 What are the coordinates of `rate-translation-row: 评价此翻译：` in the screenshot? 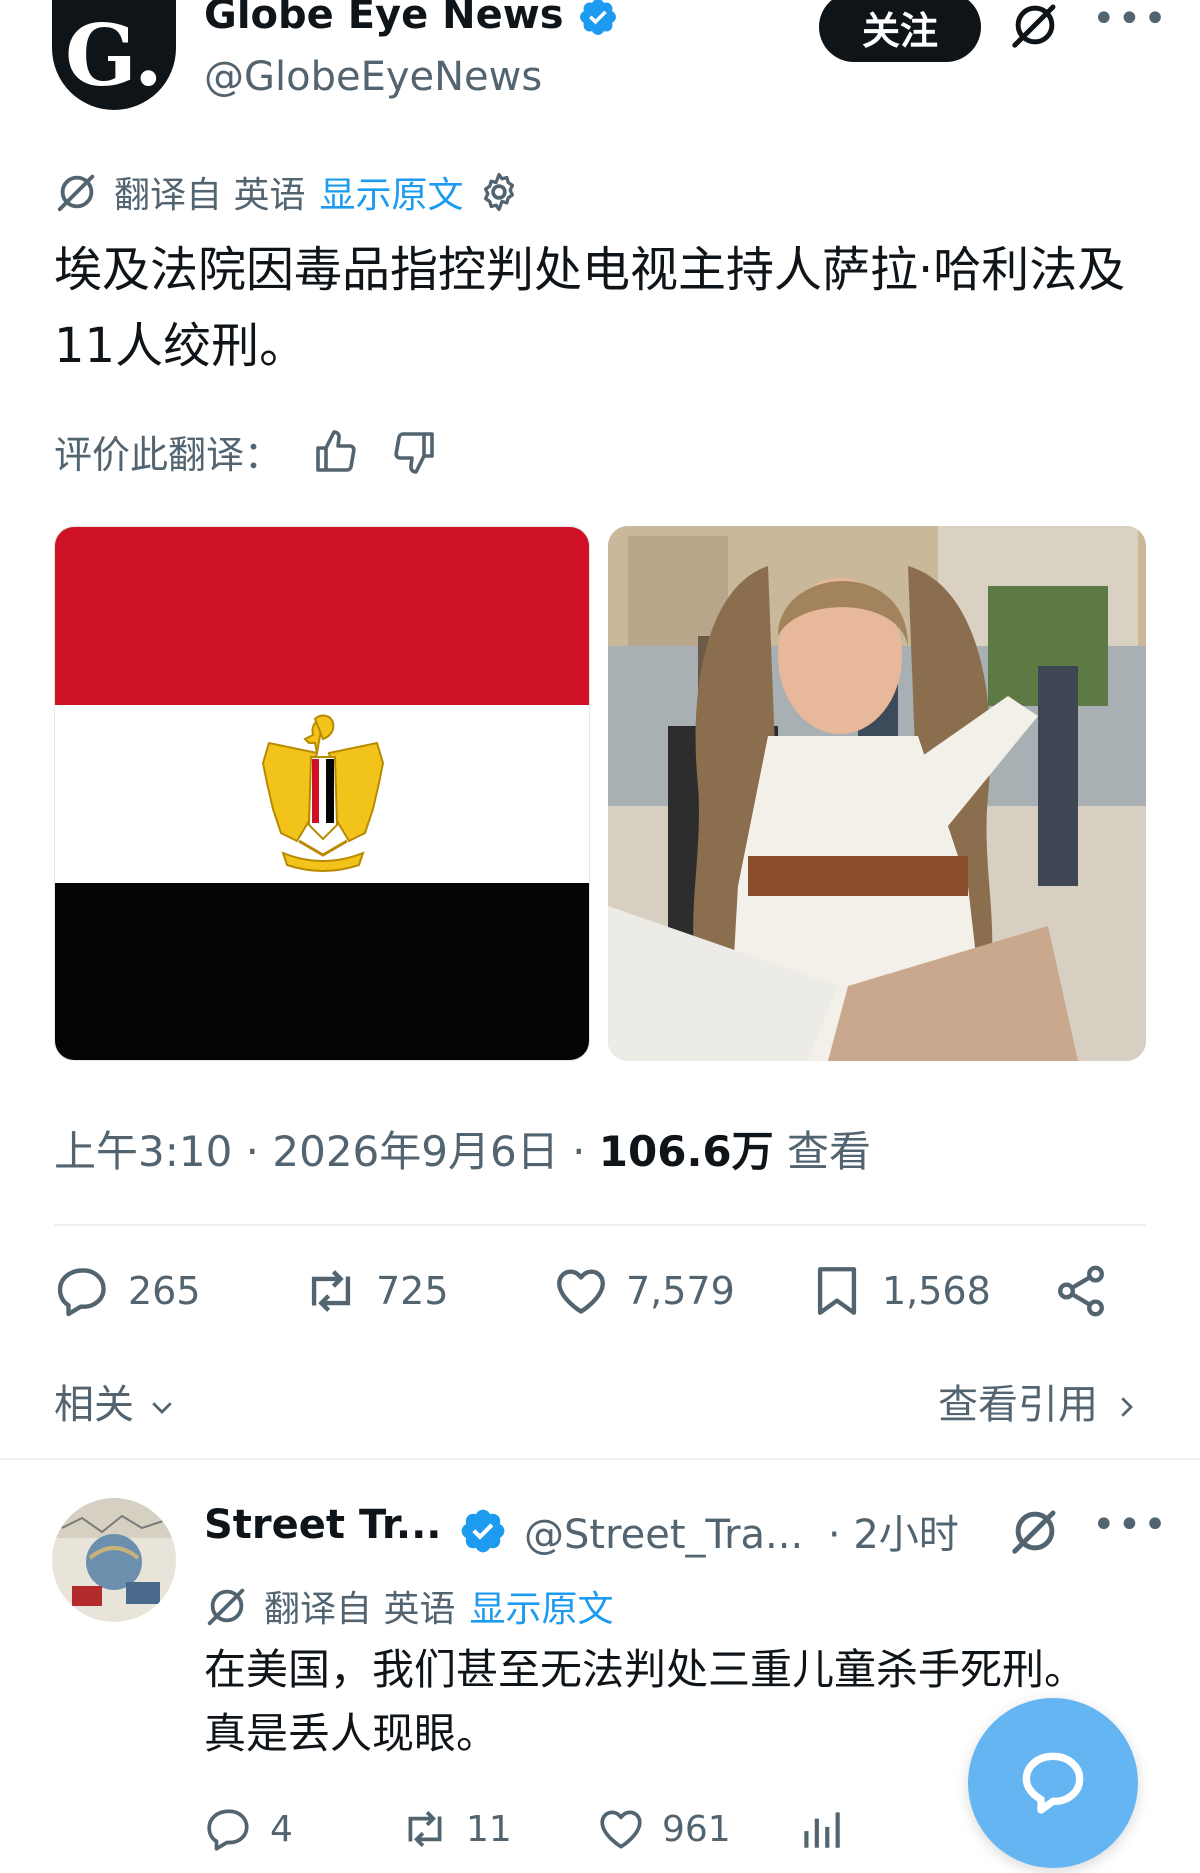 It's located at (246, 451).